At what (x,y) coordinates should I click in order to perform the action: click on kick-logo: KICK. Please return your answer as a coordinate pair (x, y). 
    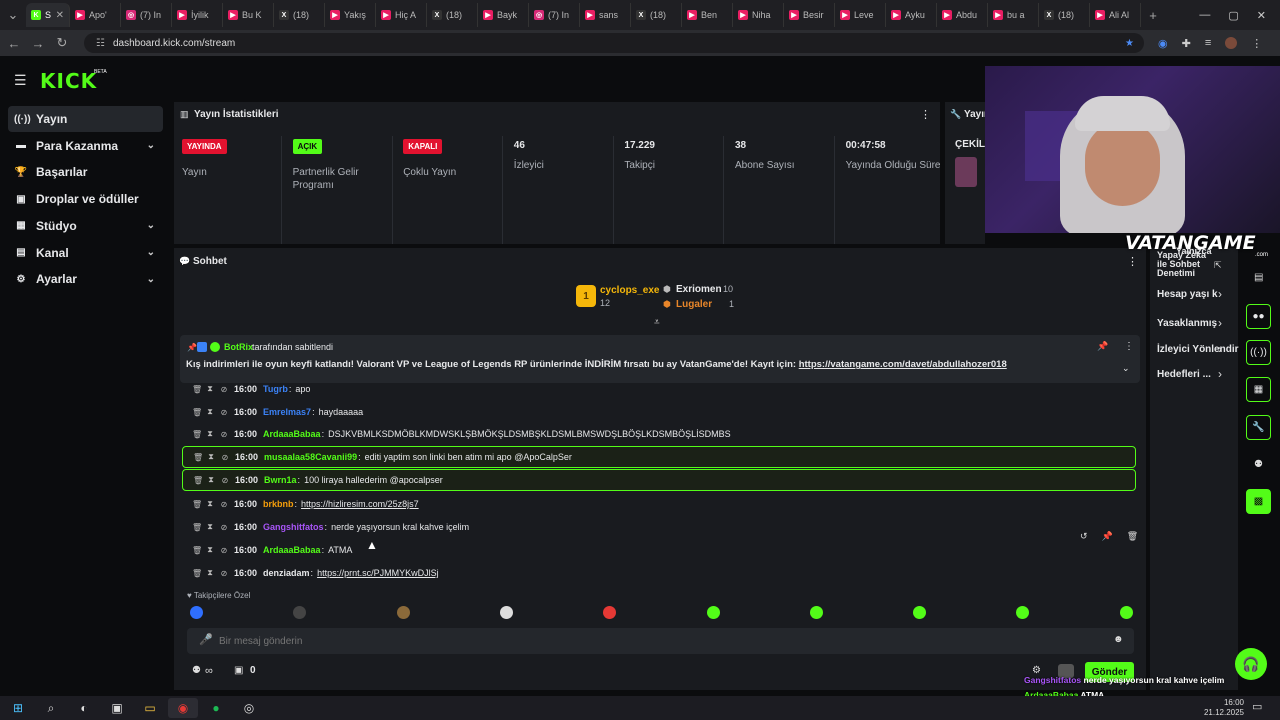
    Looking at the image, I should click on (68, 81).